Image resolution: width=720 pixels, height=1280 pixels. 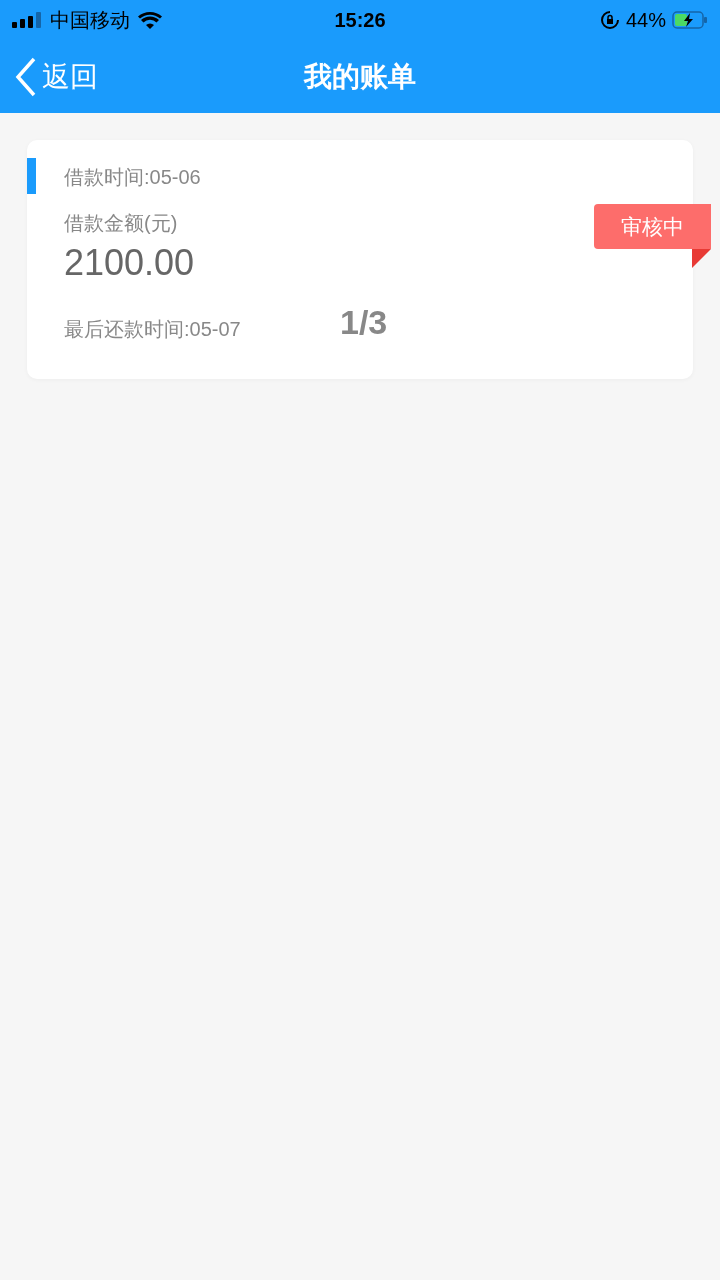 What do you see at coordinates (153, 329) in the screenshot?
I see `due-date: 最后还款时间:05-07` at bounding box center [153, 329].